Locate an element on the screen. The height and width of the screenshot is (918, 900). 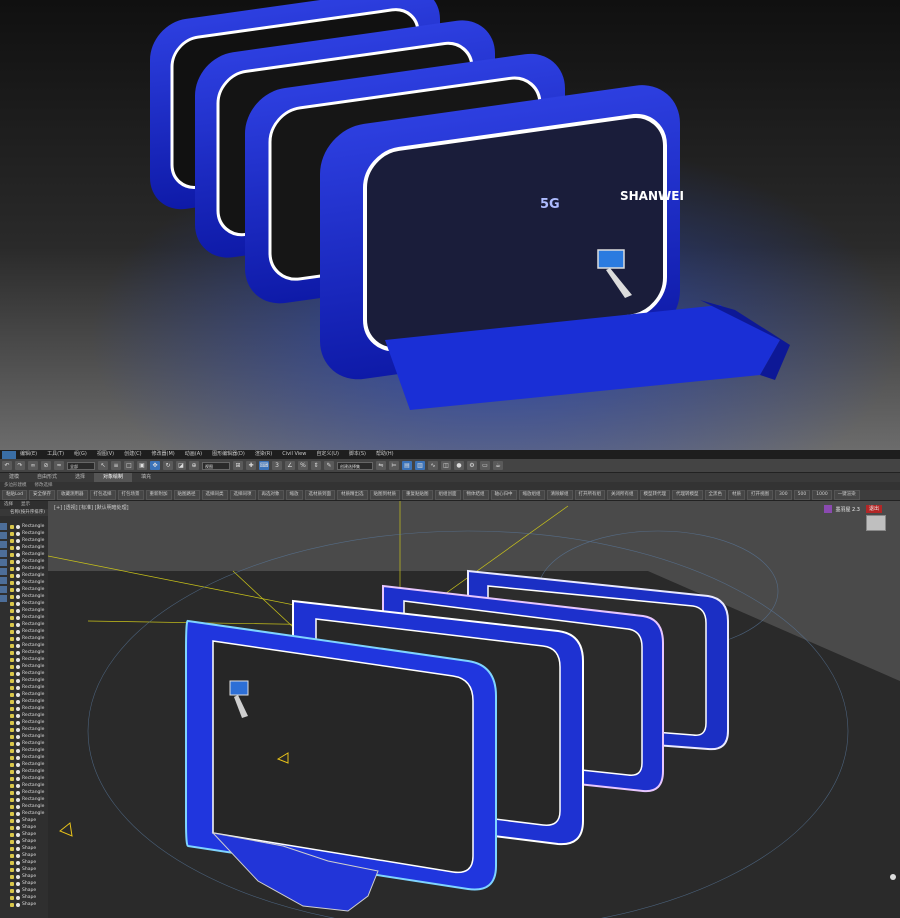
cmd-button: 粘贴Lod is located at coordinates (15, 495).